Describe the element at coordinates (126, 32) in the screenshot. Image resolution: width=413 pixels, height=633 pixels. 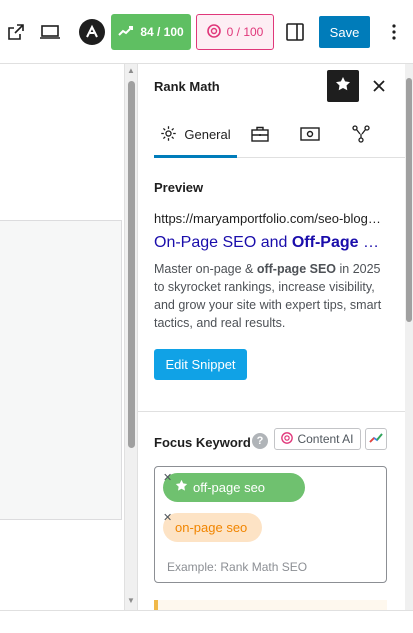
I see `rank-math-score-icon` at that location.